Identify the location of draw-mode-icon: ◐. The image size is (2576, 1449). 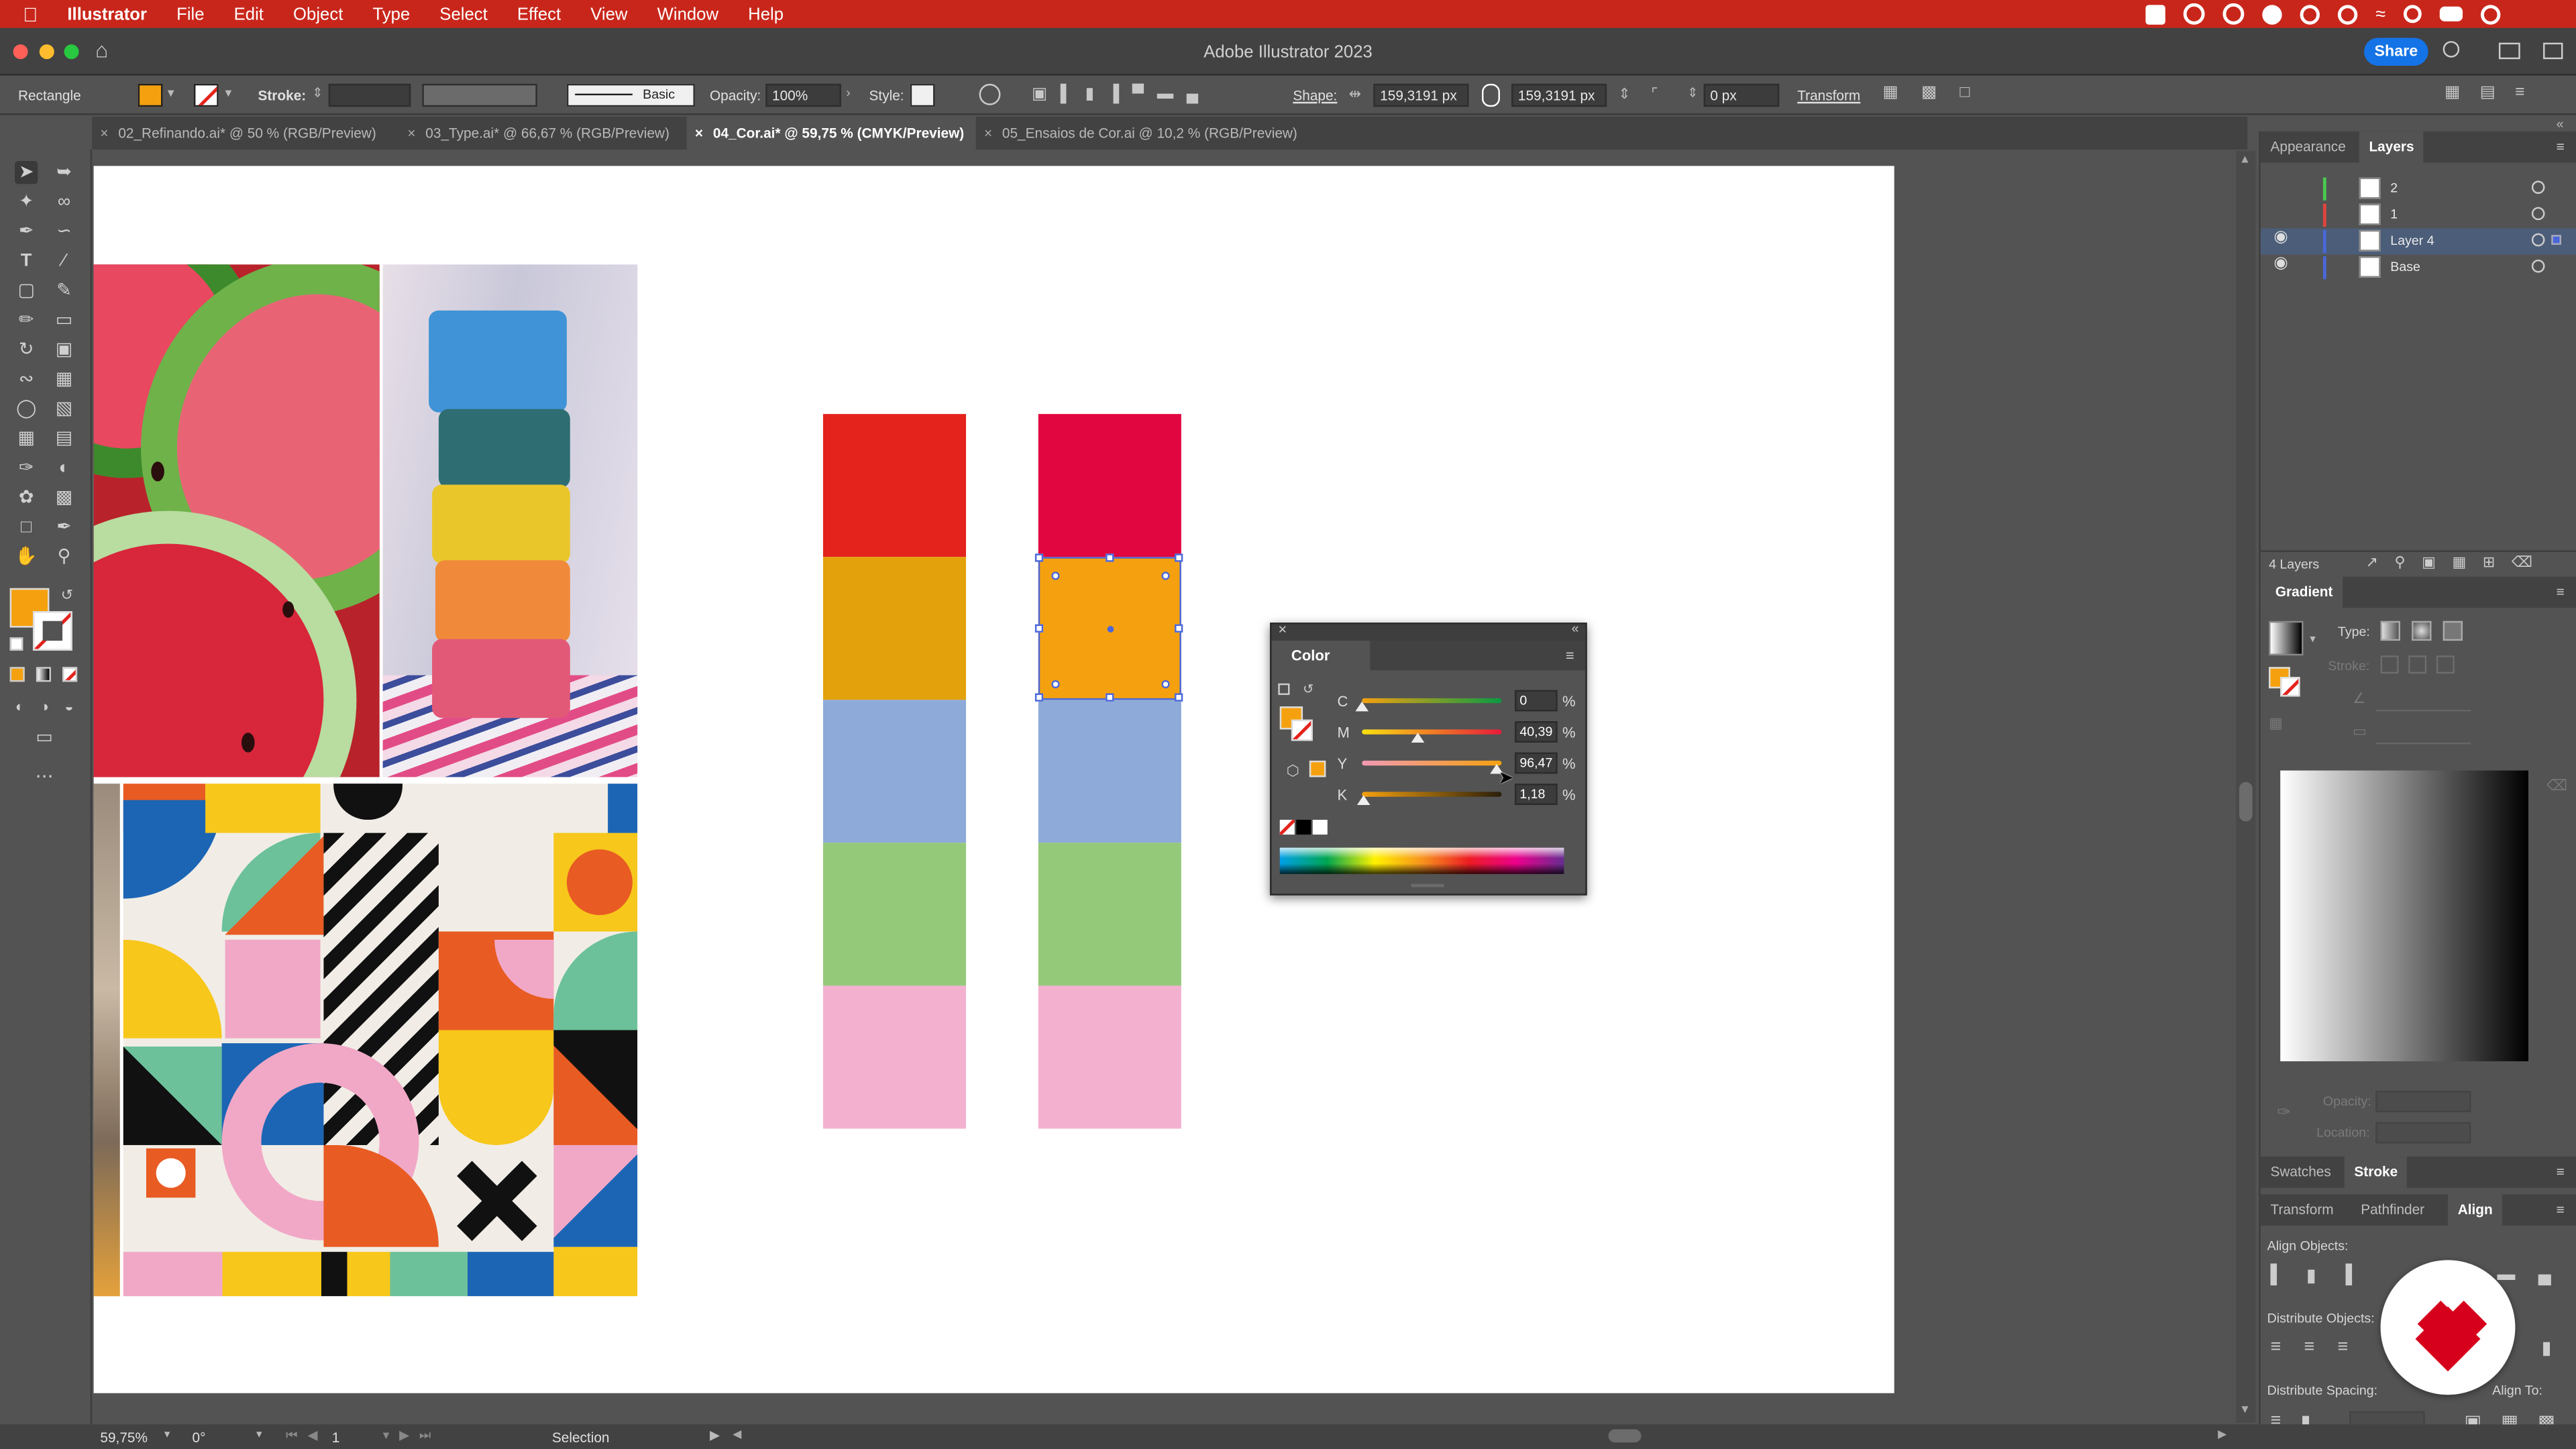
(19, 706).